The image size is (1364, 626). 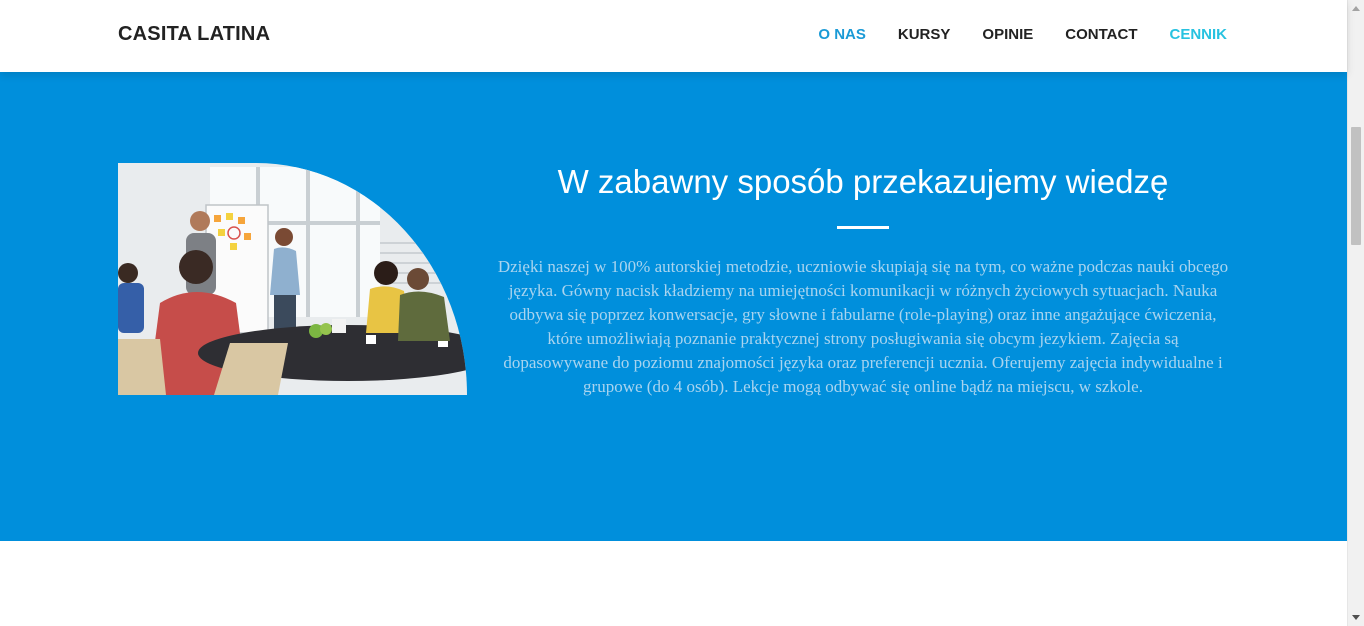 I want to click on site-logo: CASITA LATINA, so click(x=194, y=34).